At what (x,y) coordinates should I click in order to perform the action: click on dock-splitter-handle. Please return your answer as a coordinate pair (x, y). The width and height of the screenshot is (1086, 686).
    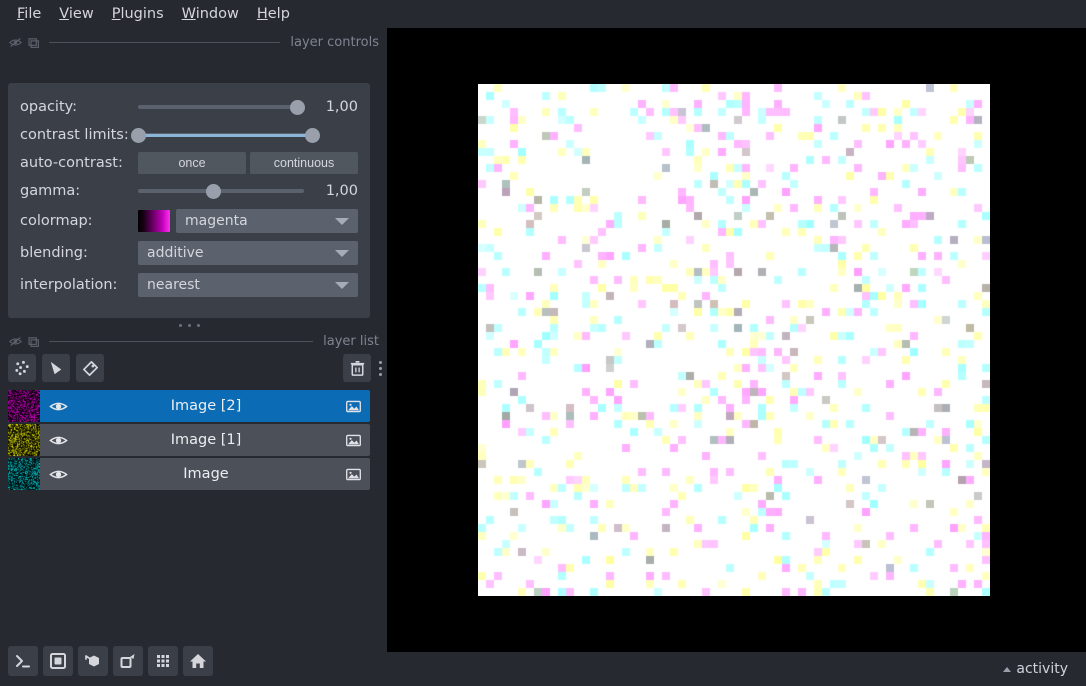
    Looking at the image, I should click on (189, 325).